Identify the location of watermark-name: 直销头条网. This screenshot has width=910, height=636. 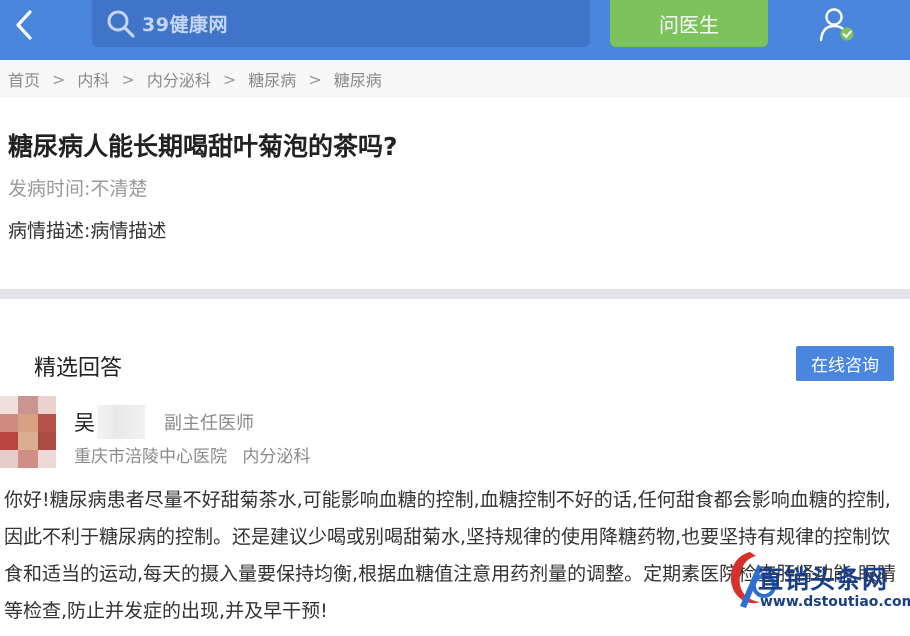
(823, 579).